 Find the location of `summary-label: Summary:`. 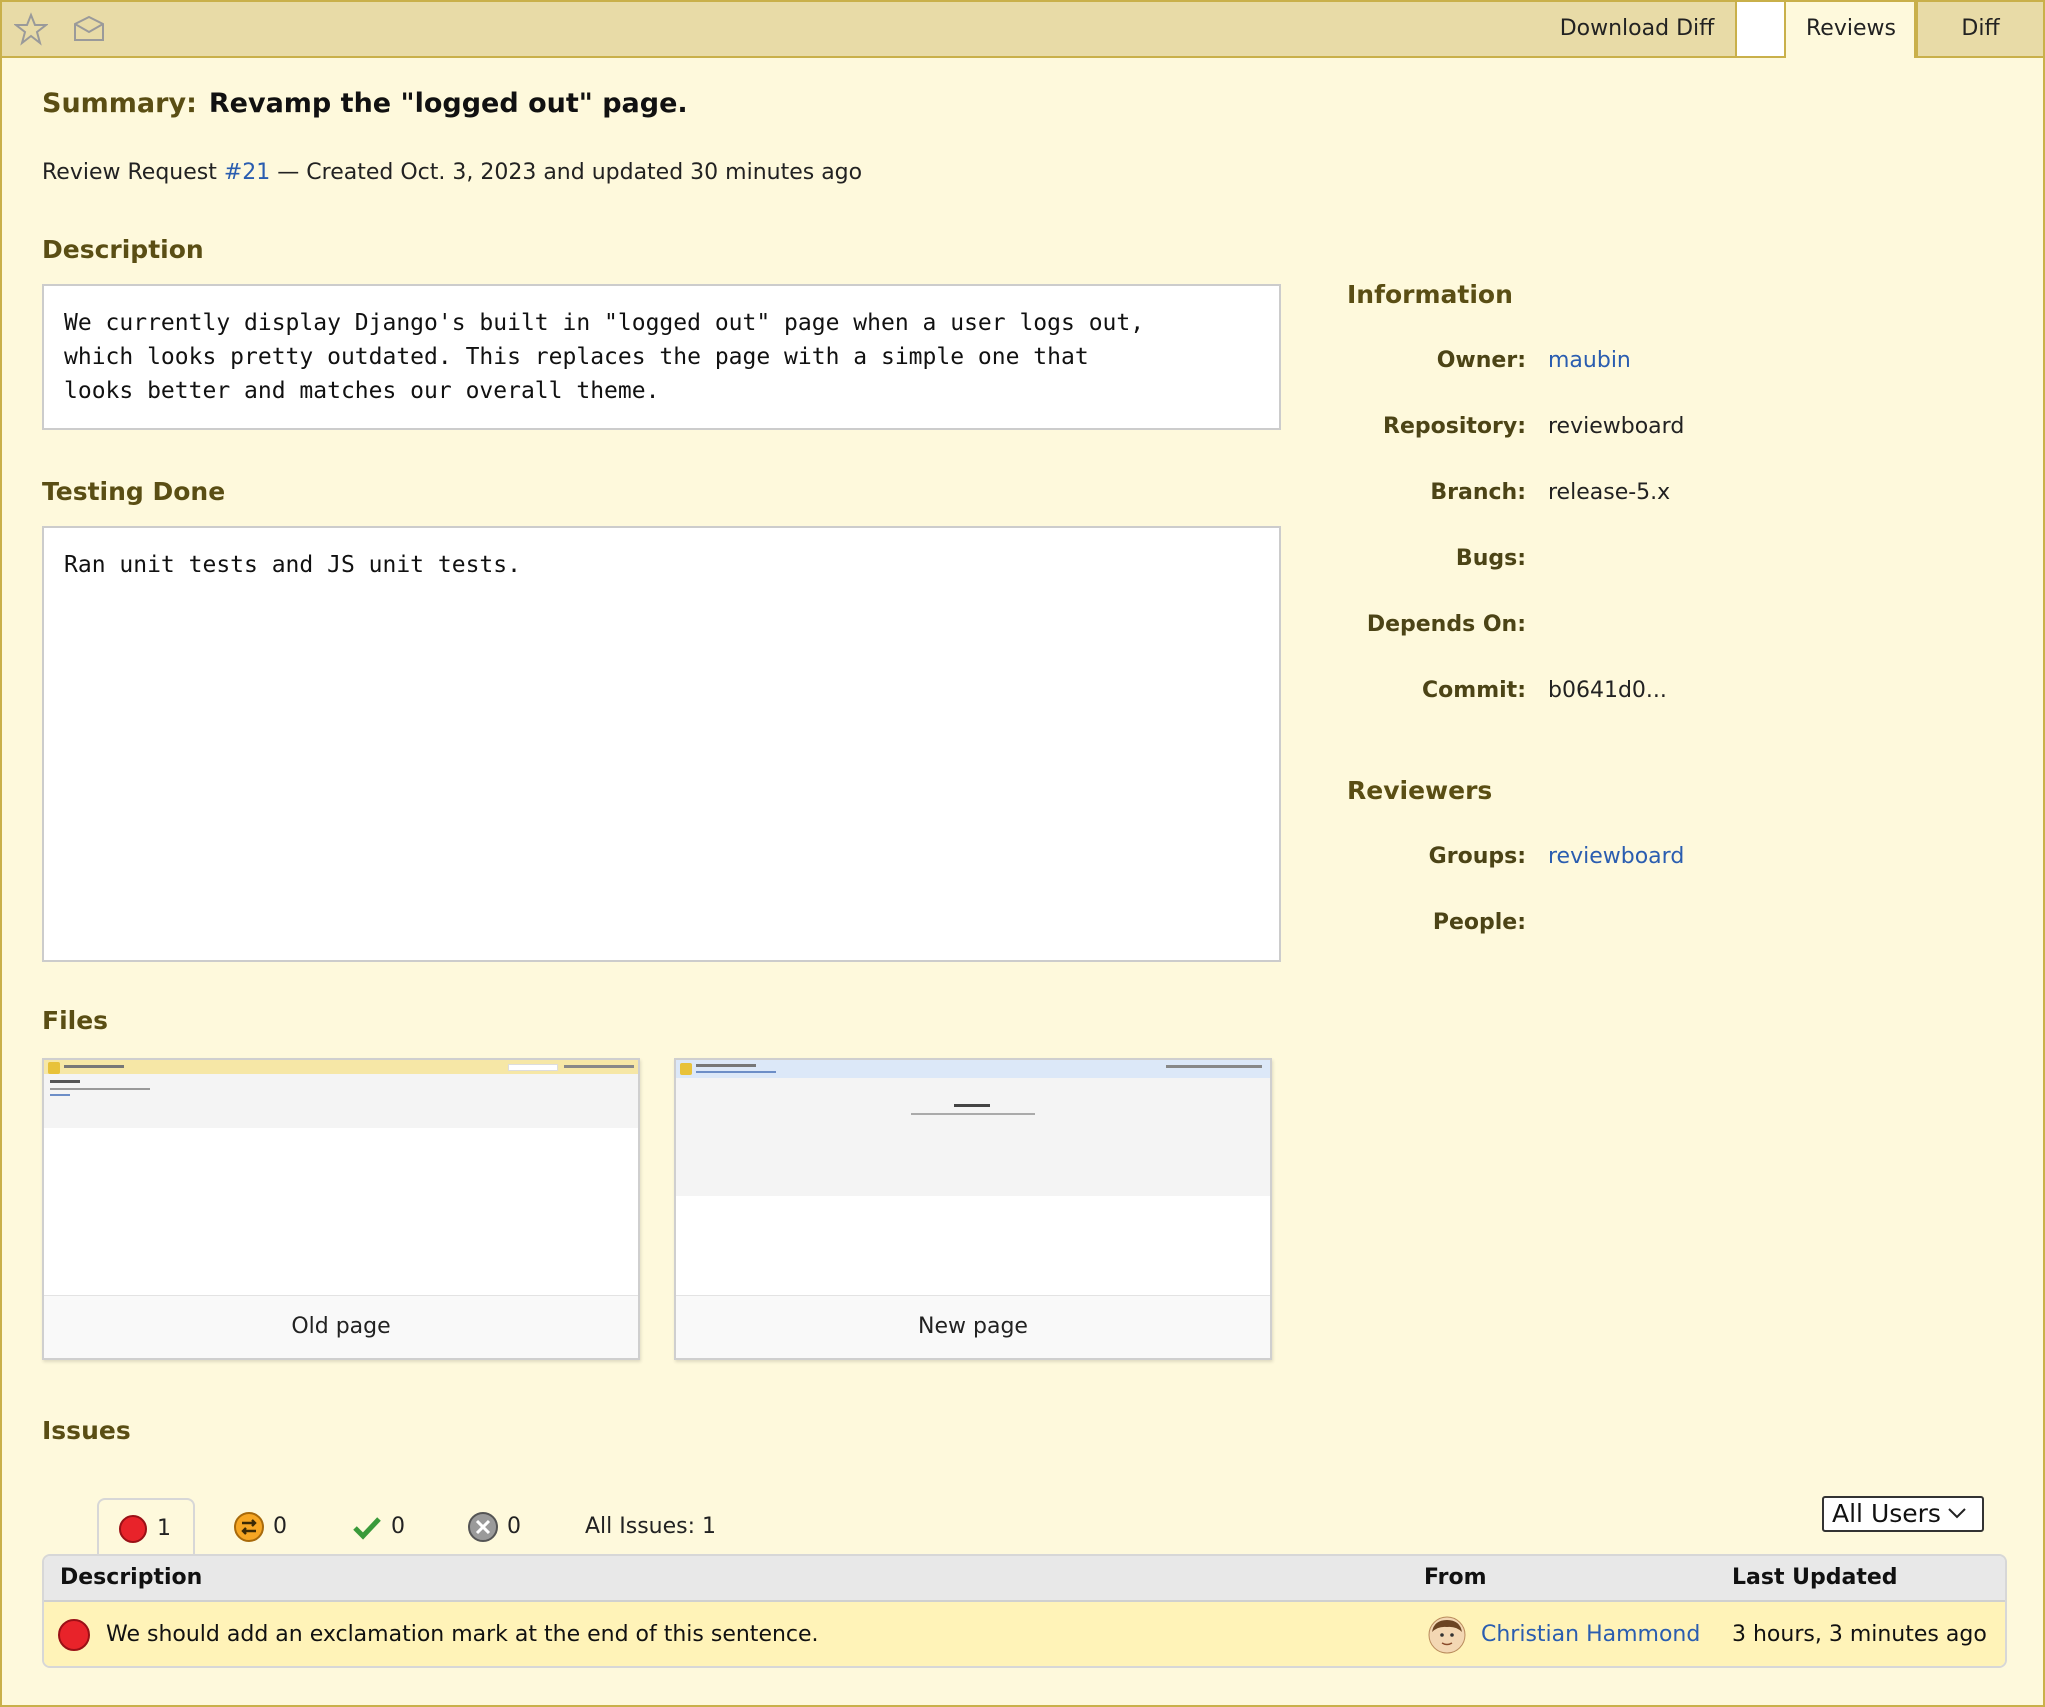

summary-label: Summary: is located at coordinates (119, 103).